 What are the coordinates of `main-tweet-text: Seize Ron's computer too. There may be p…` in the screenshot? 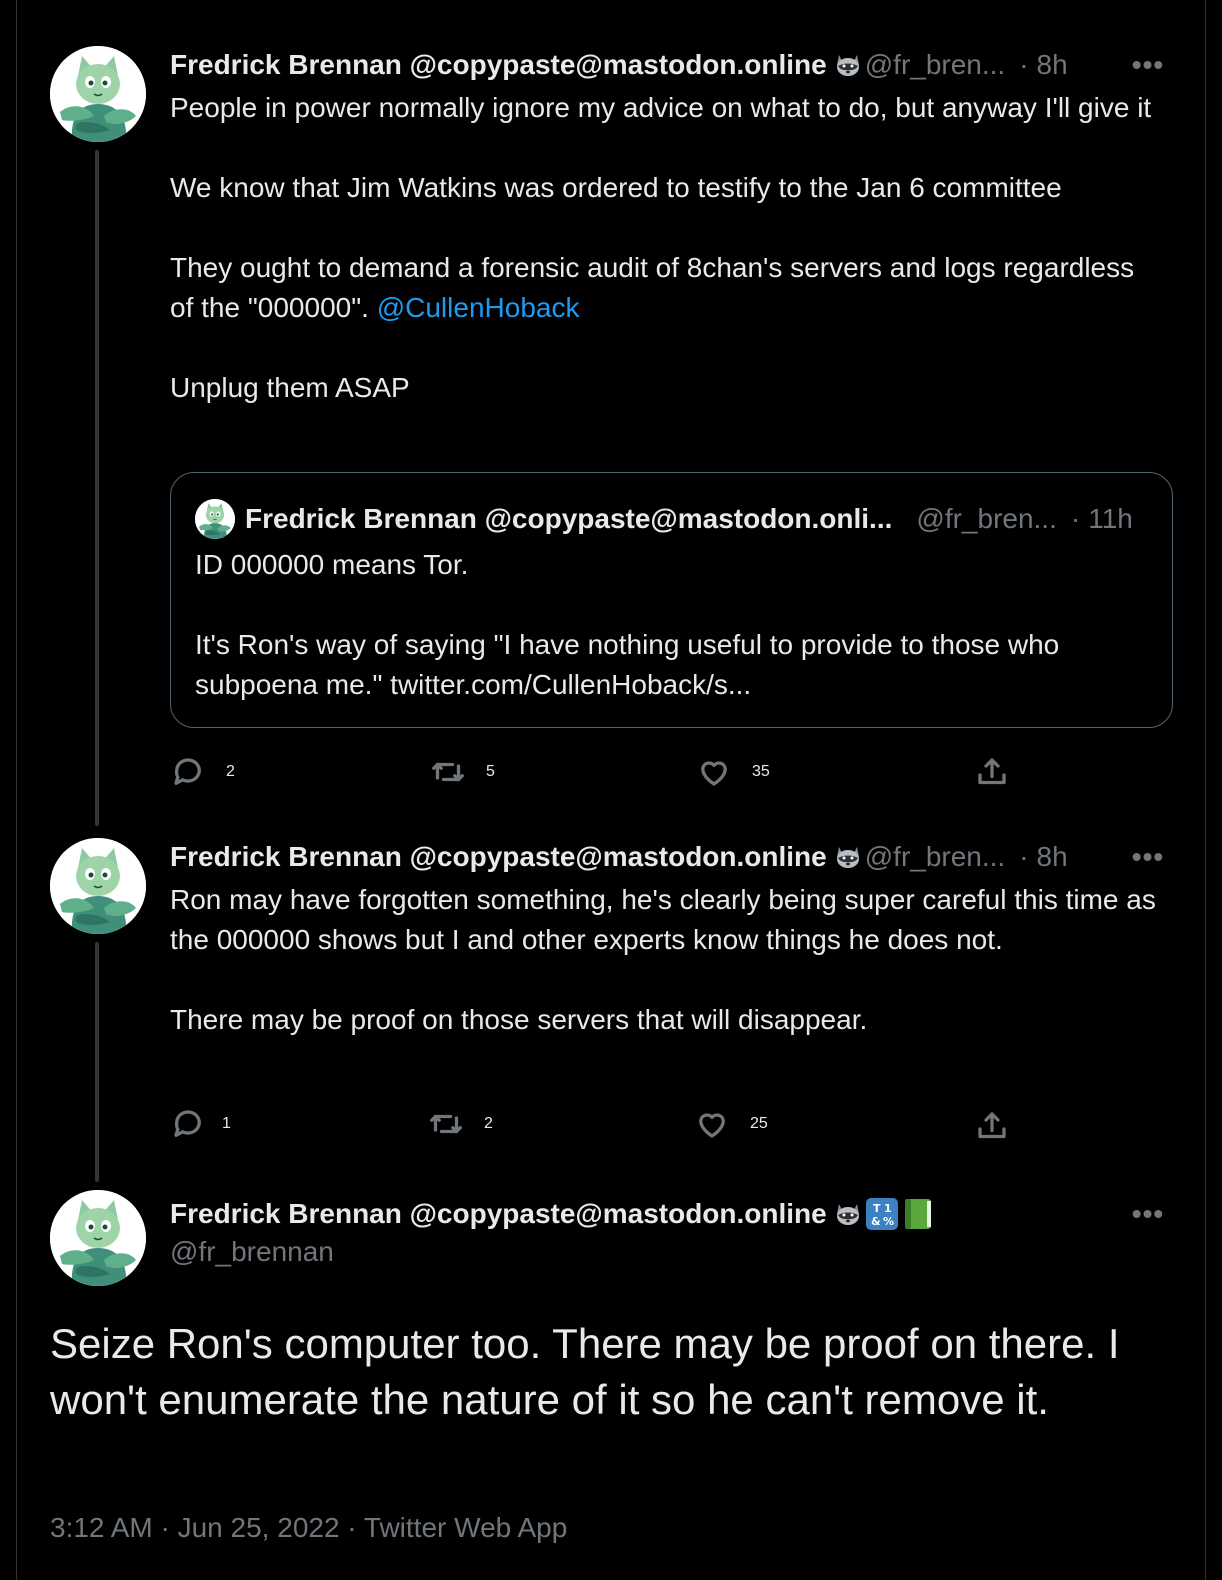 It's located at (585, 1371).